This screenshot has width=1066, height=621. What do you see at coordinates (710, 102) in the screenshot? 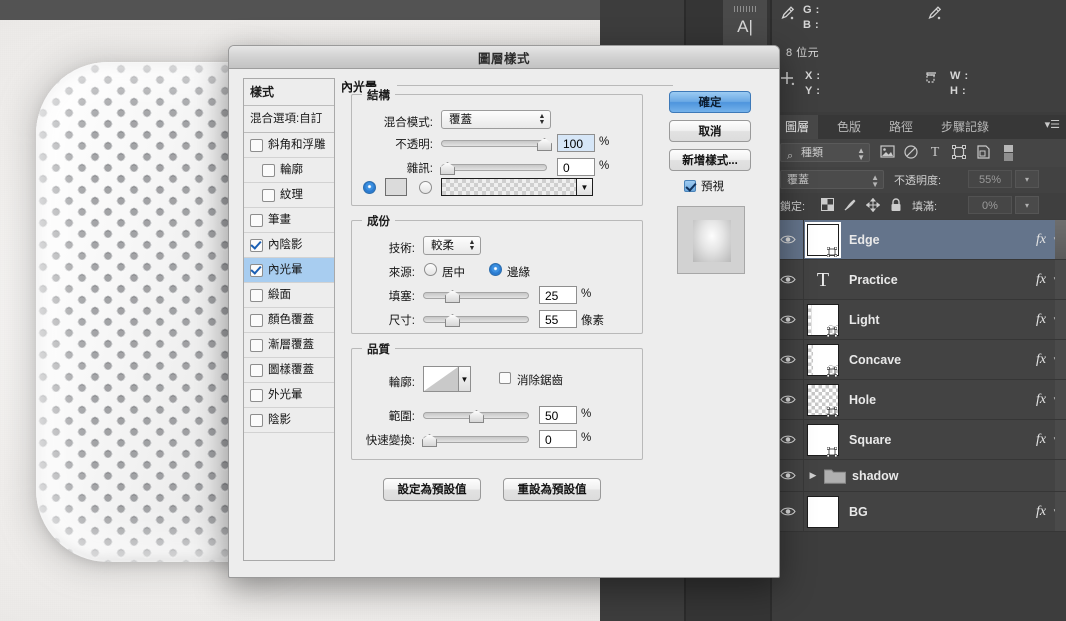
I see `ok-button: 確定` at bounding box center [710, 102].